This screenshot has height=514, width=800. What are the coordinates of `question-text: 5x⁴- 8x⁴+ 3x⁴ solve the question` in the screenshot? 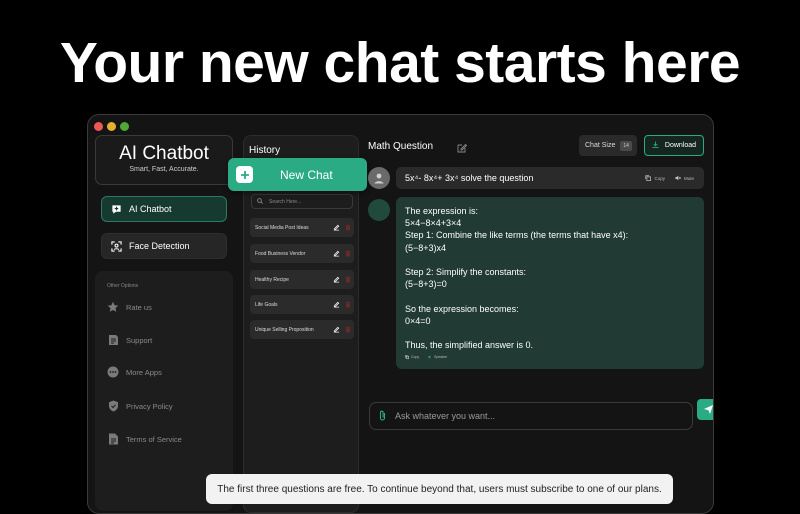 It's located at (469, 178).